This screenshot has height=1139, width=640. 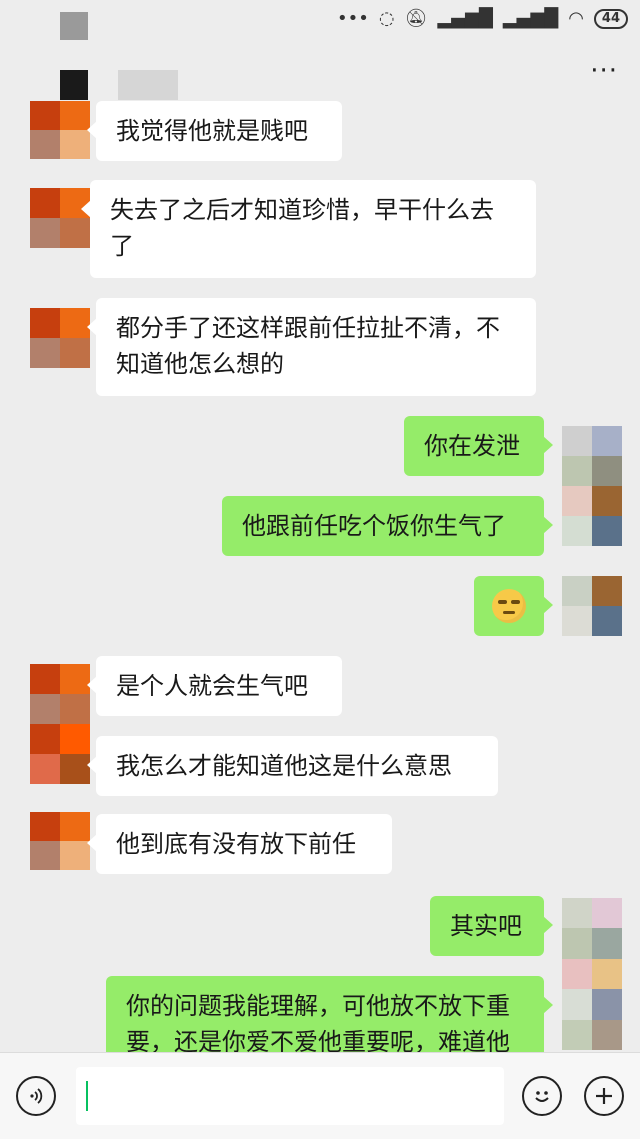 I want to click on chat-header: ···, so click(x=320, y=76).